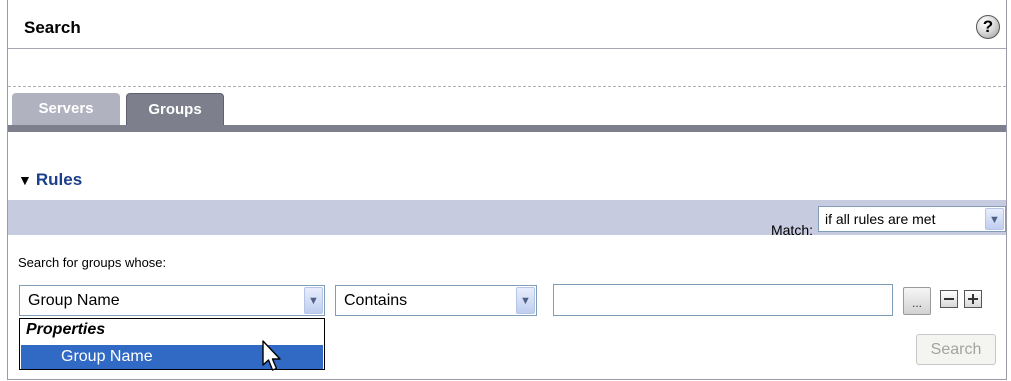 The width and height of the screenshot is (1011, 381). I want to click on rules-heading: Rules, so click(59, 179).